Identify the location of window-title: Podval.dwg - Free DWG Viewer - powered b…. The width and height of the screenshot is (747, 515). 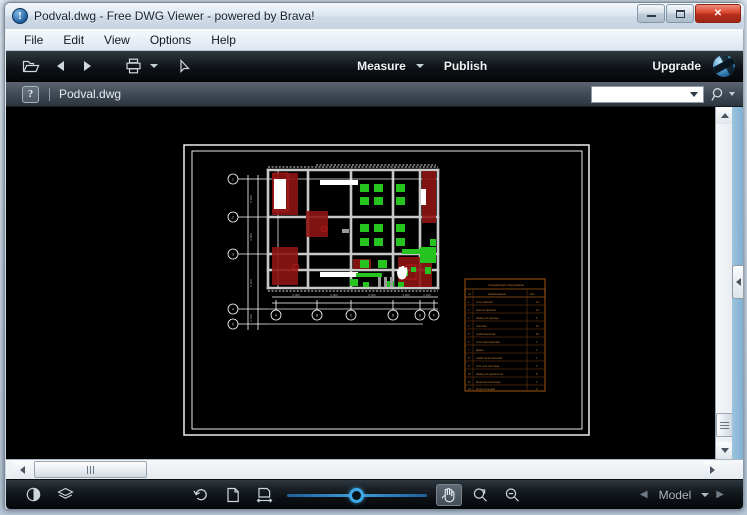
(174, 16).